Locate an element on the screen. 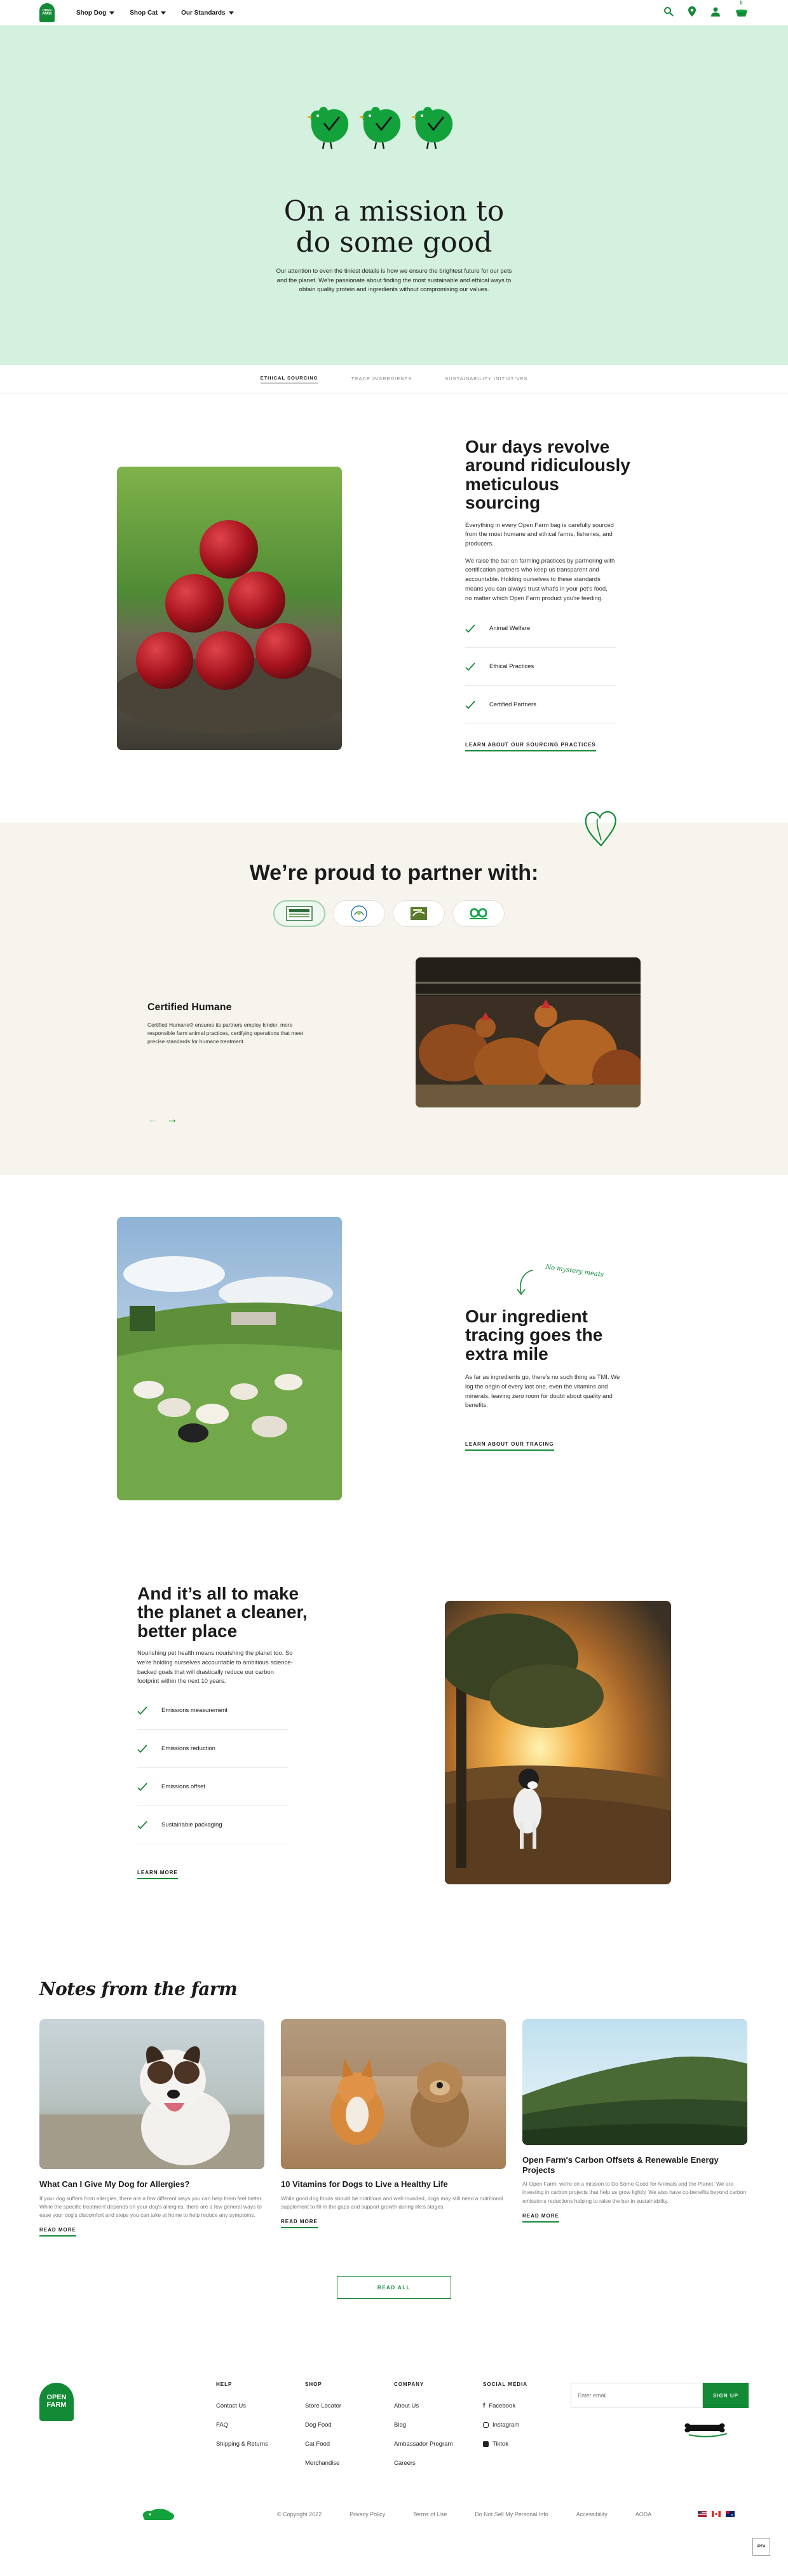 Image resolution: width=788 pixels, height=2576 pixels. footer-link-contact-us: Contact Us is located at coordinates (242, 2405).